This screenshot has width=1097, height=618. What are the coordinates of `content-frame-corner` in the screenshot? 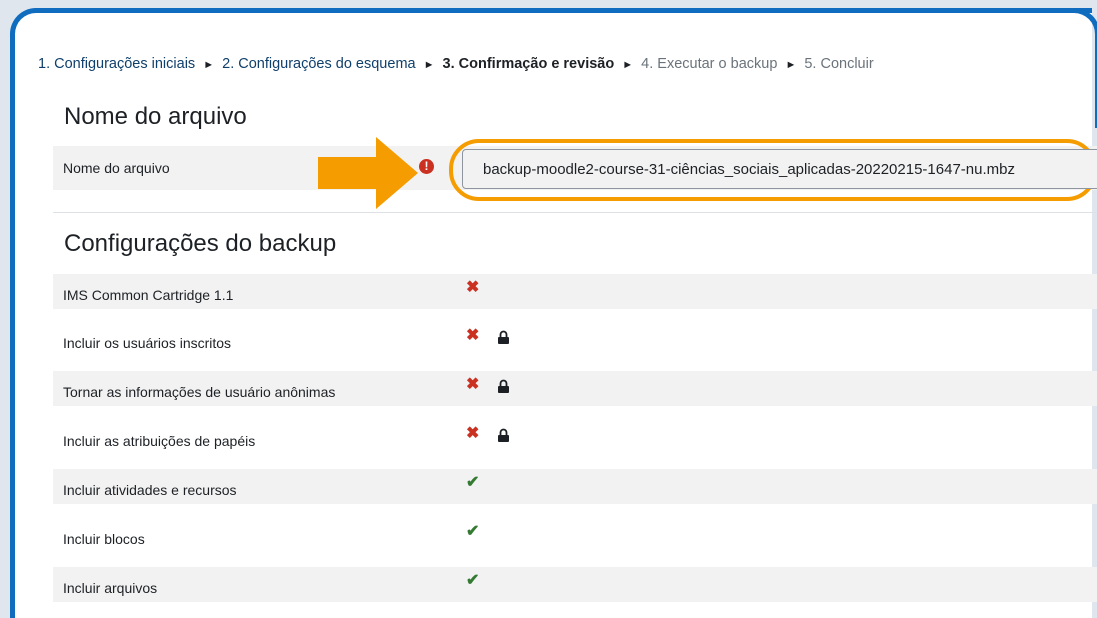 It's located at (1078, 68).